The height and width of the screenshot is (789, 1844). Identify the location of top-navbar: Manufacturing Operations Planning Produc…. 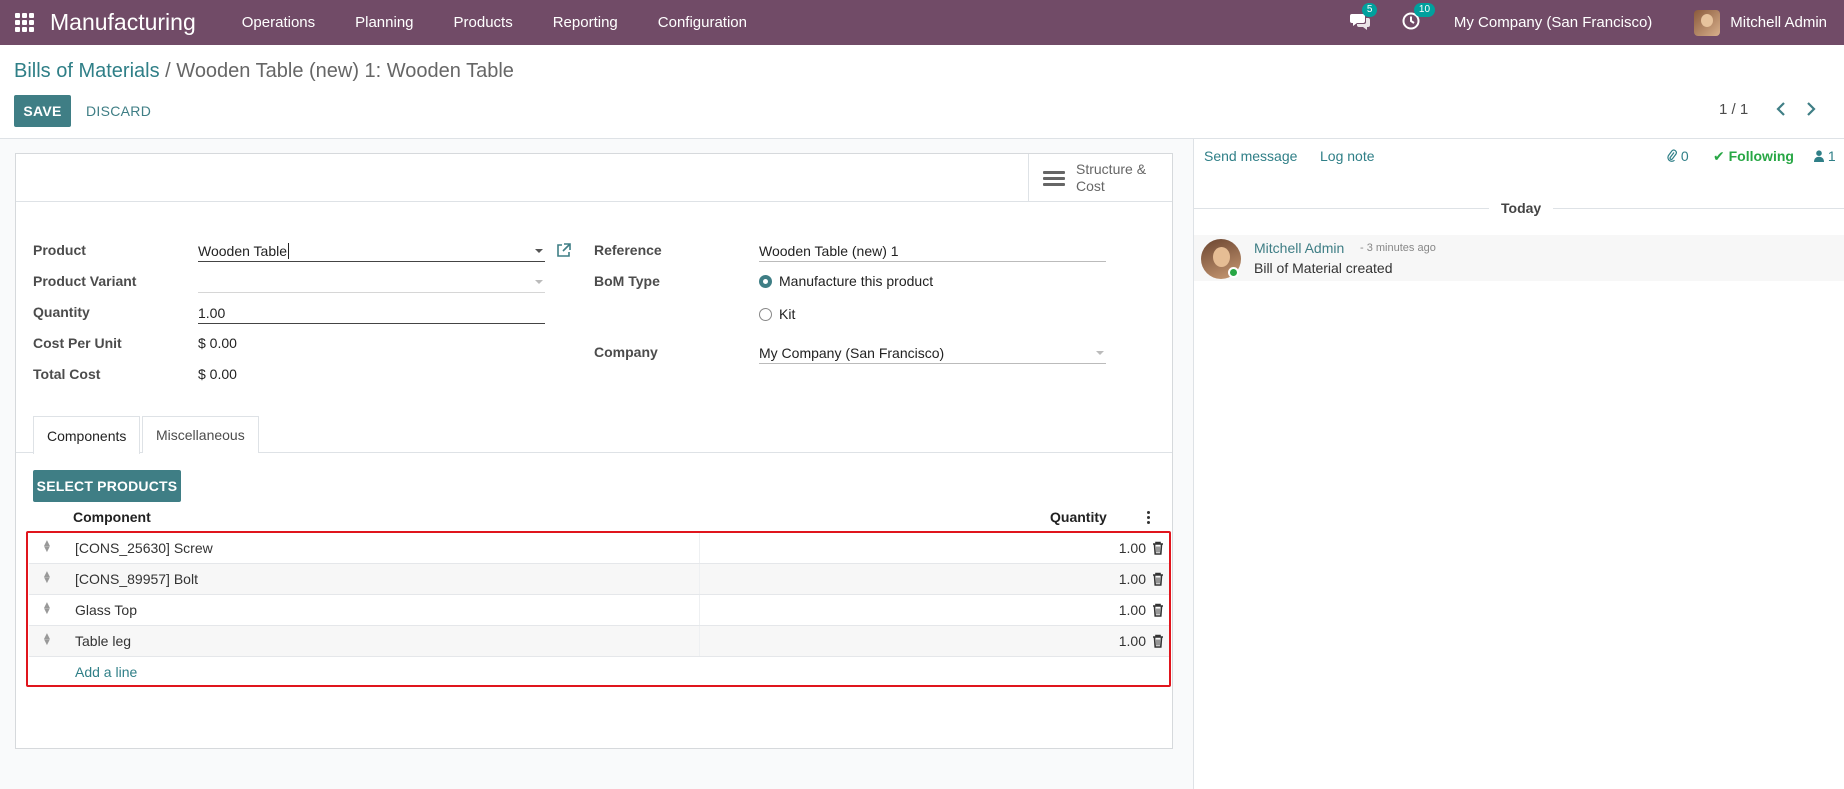
(922, 22).